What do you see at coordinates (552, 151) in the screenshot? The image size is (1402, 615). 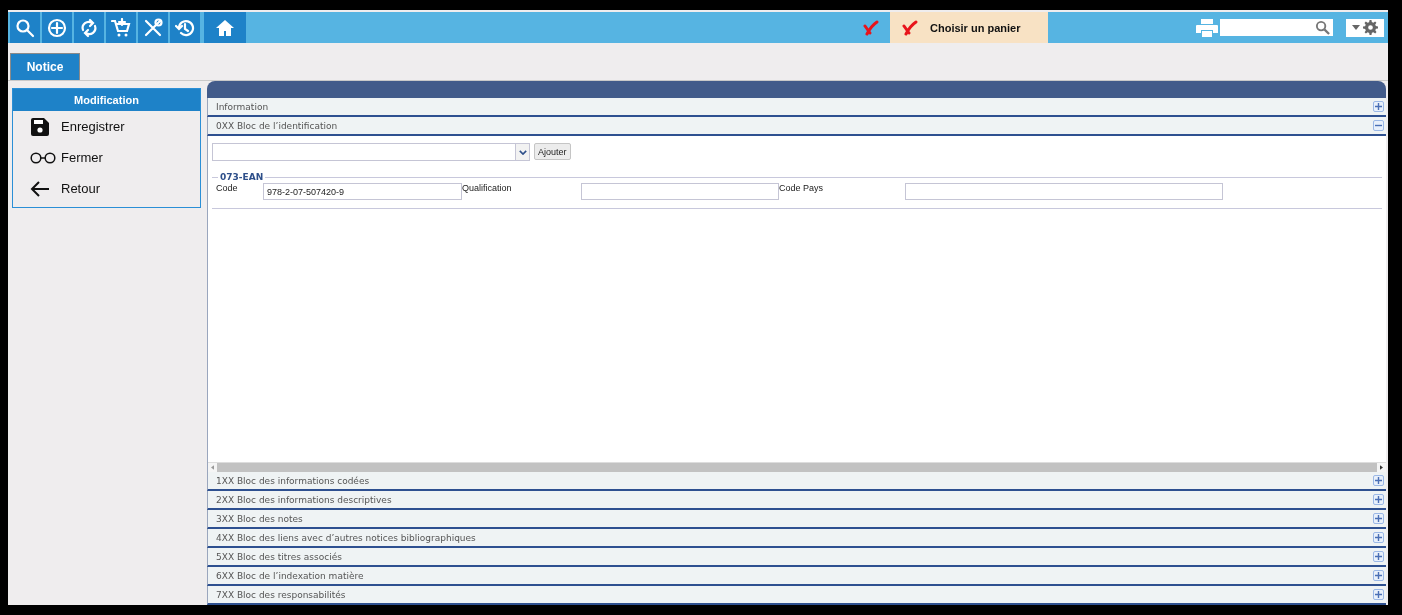 I see `add-button: Ajouter` at bounding box center [552, 151].